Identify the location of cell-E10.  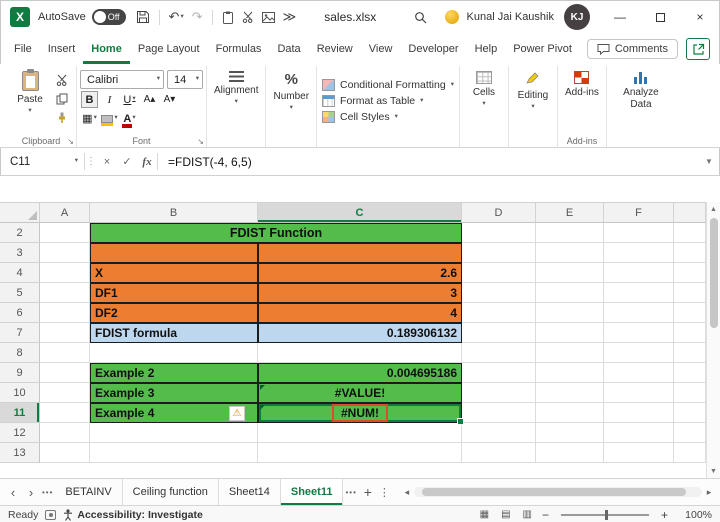
(570, 393).